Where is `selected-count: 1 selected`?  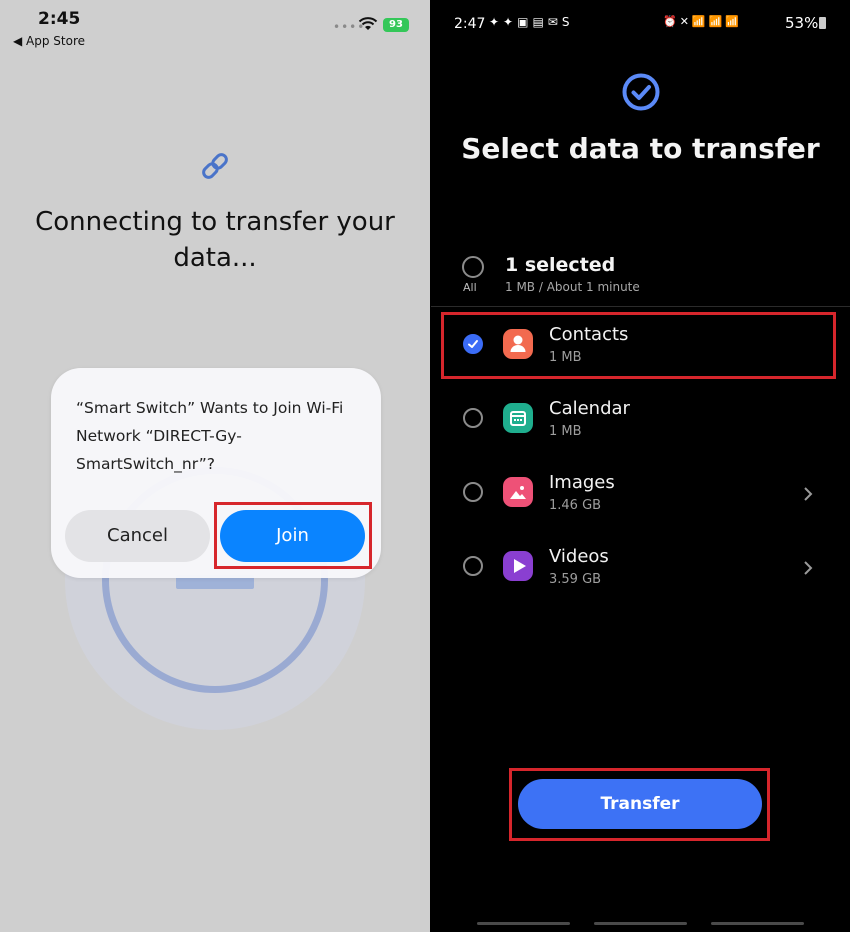 selected-count: 1 selected is located at coordinates (560, 265).